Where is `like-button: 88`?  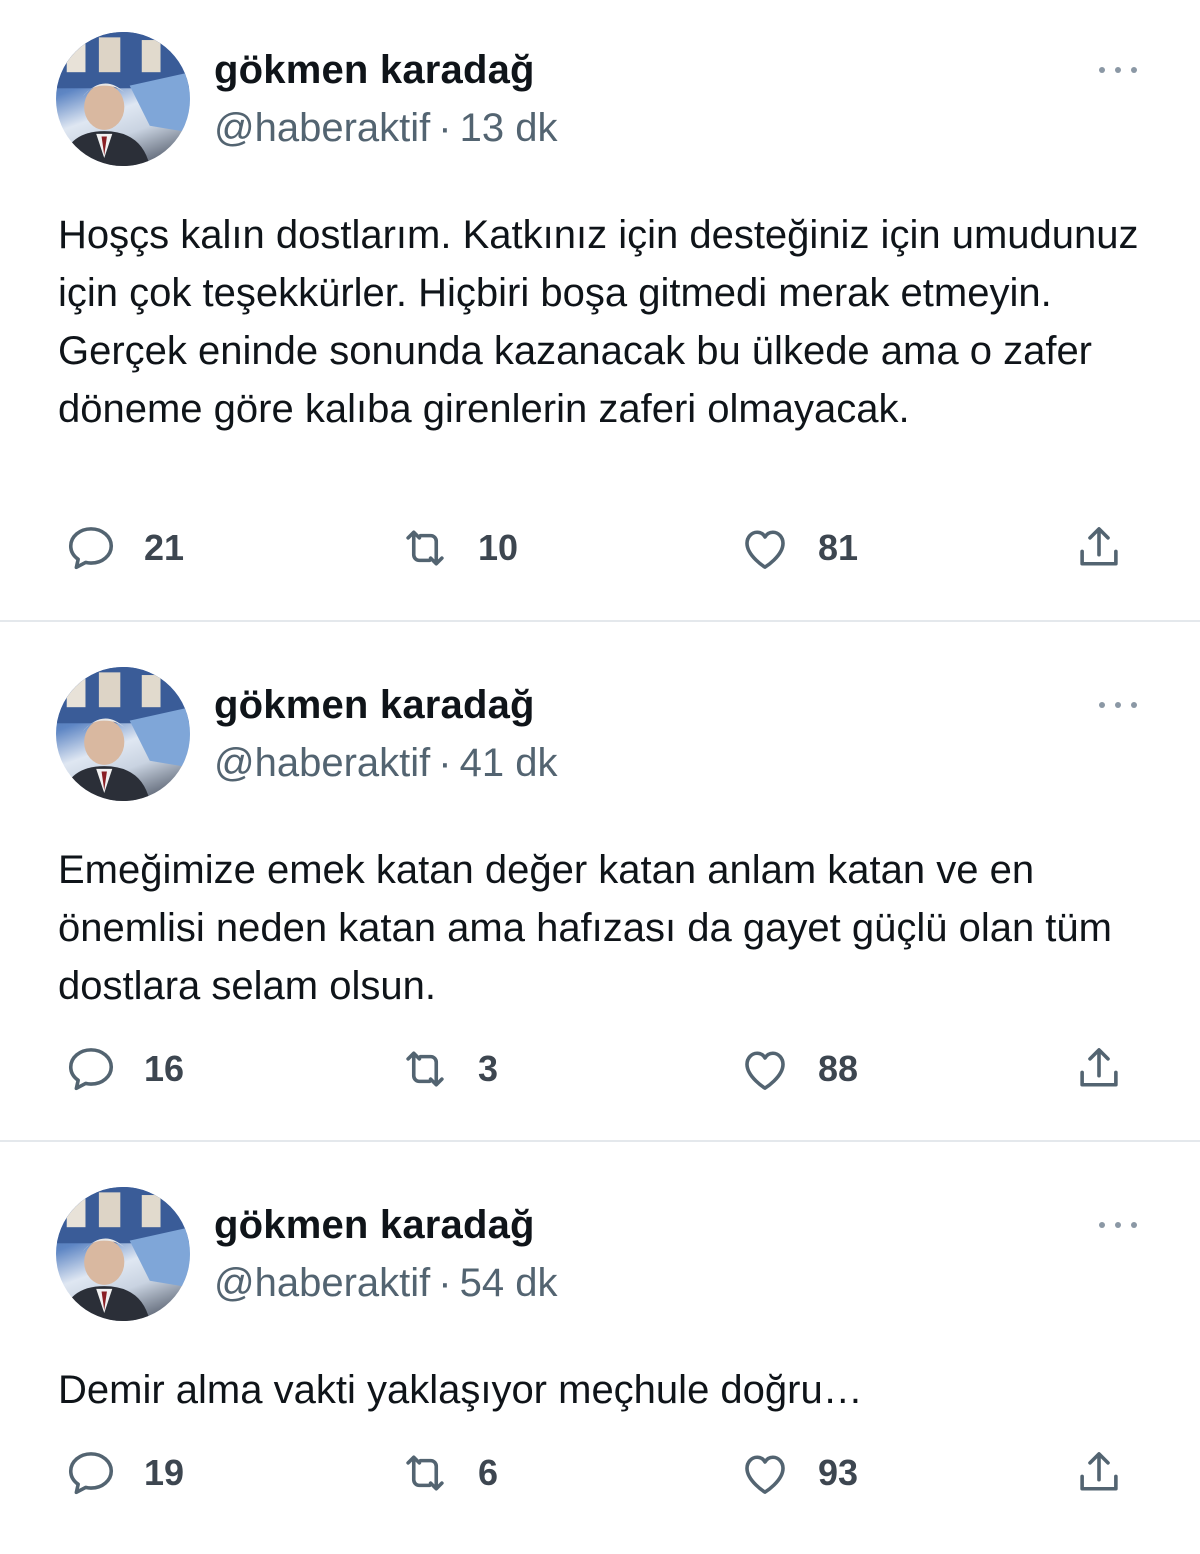 like-button: 88 is located at coordinates (798, 1069).